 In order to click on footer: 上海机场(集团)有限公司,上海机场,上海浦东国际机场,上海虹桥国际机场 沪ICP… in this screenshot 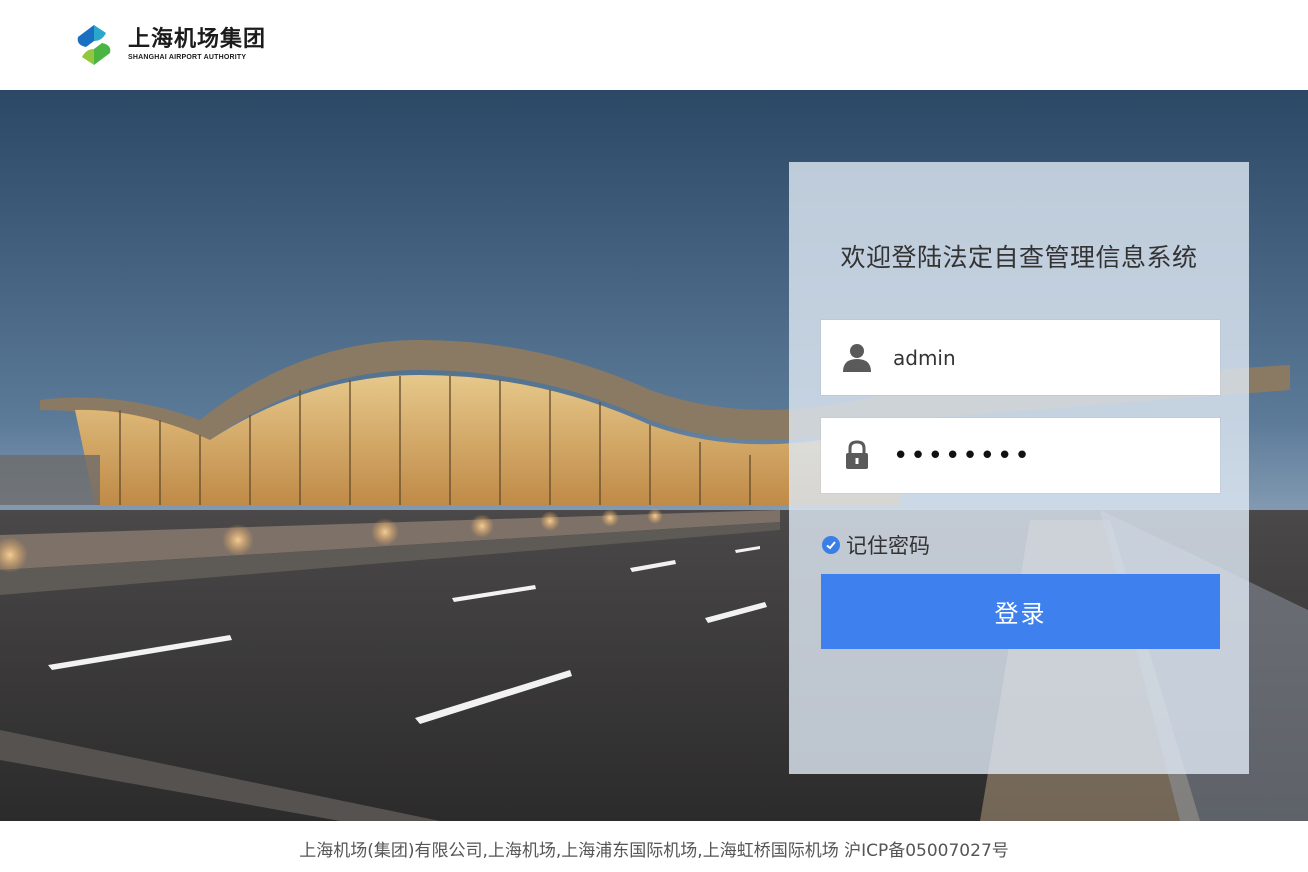, I will do `click(654, 846)`.